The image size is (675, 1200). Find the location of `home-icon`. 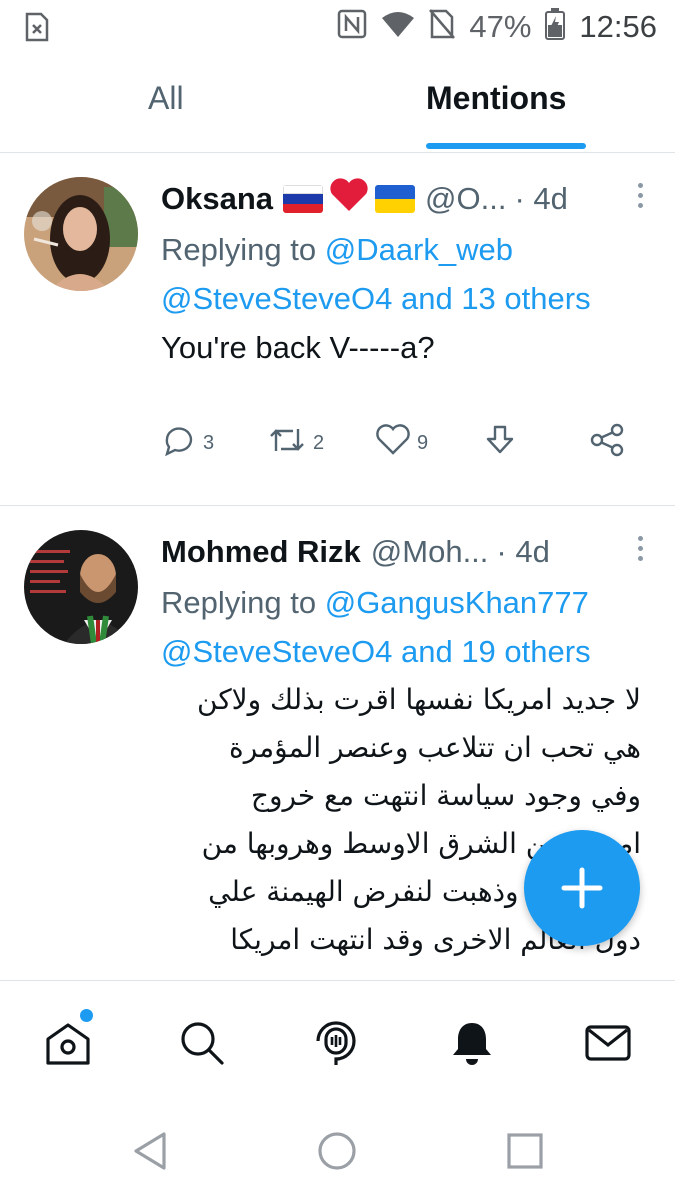

home-icon is located at coordinates (68, 1043).